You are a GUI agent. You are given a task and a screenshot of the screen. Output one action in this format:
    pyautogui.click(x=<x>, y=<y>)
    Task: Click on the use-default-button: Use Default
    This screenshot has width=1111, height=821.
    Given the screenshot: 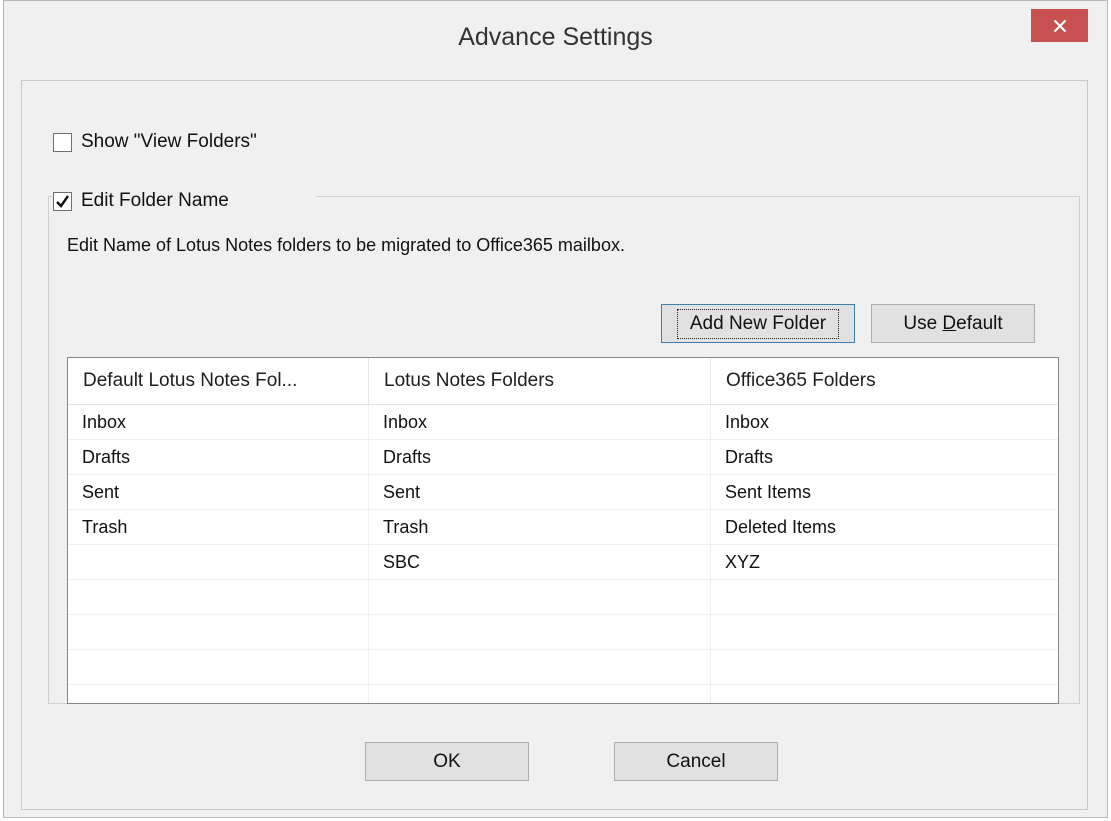 What is the action you would take?
    pyautogui.click(x=953, y=323)
    